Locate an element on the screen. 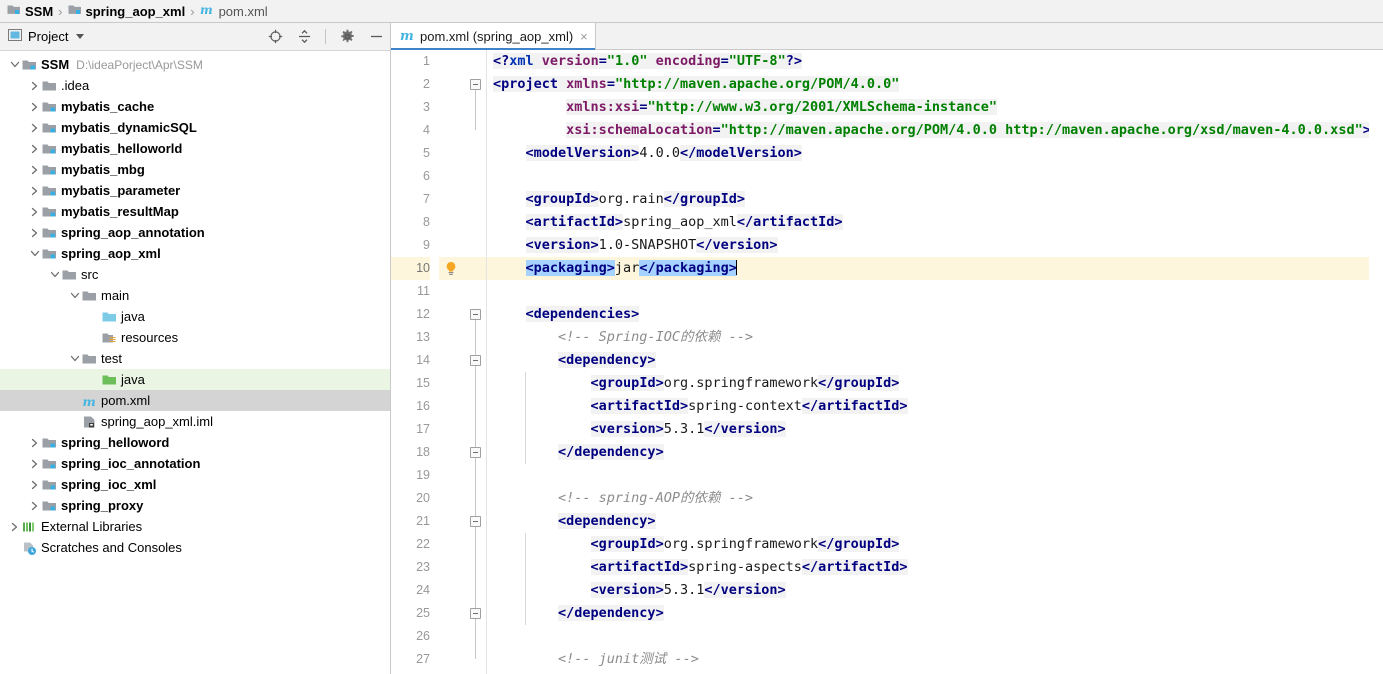 This screenshot has width=1383, height=674. tree-item-ssm: SSM D:\ideaPorject\Apr\SSM is located at coordinates (195, 64).